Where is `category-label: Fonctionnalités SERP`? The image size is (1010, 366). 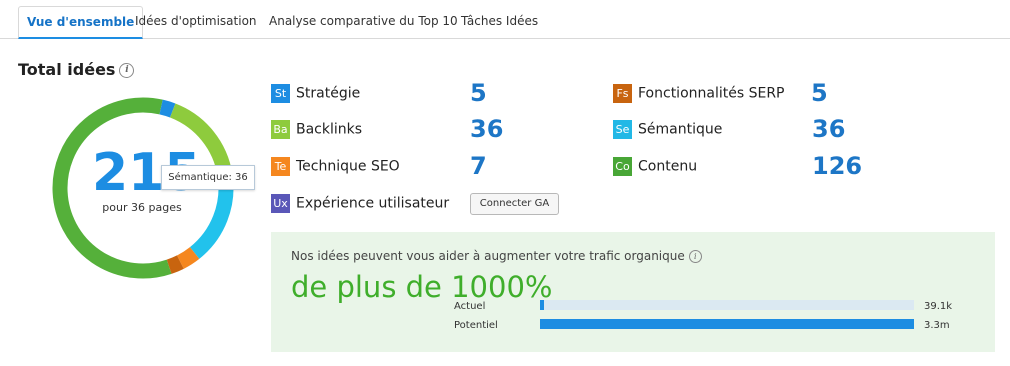 category-label: Fonctionnalités SERP is located at coordinates (711, 93).